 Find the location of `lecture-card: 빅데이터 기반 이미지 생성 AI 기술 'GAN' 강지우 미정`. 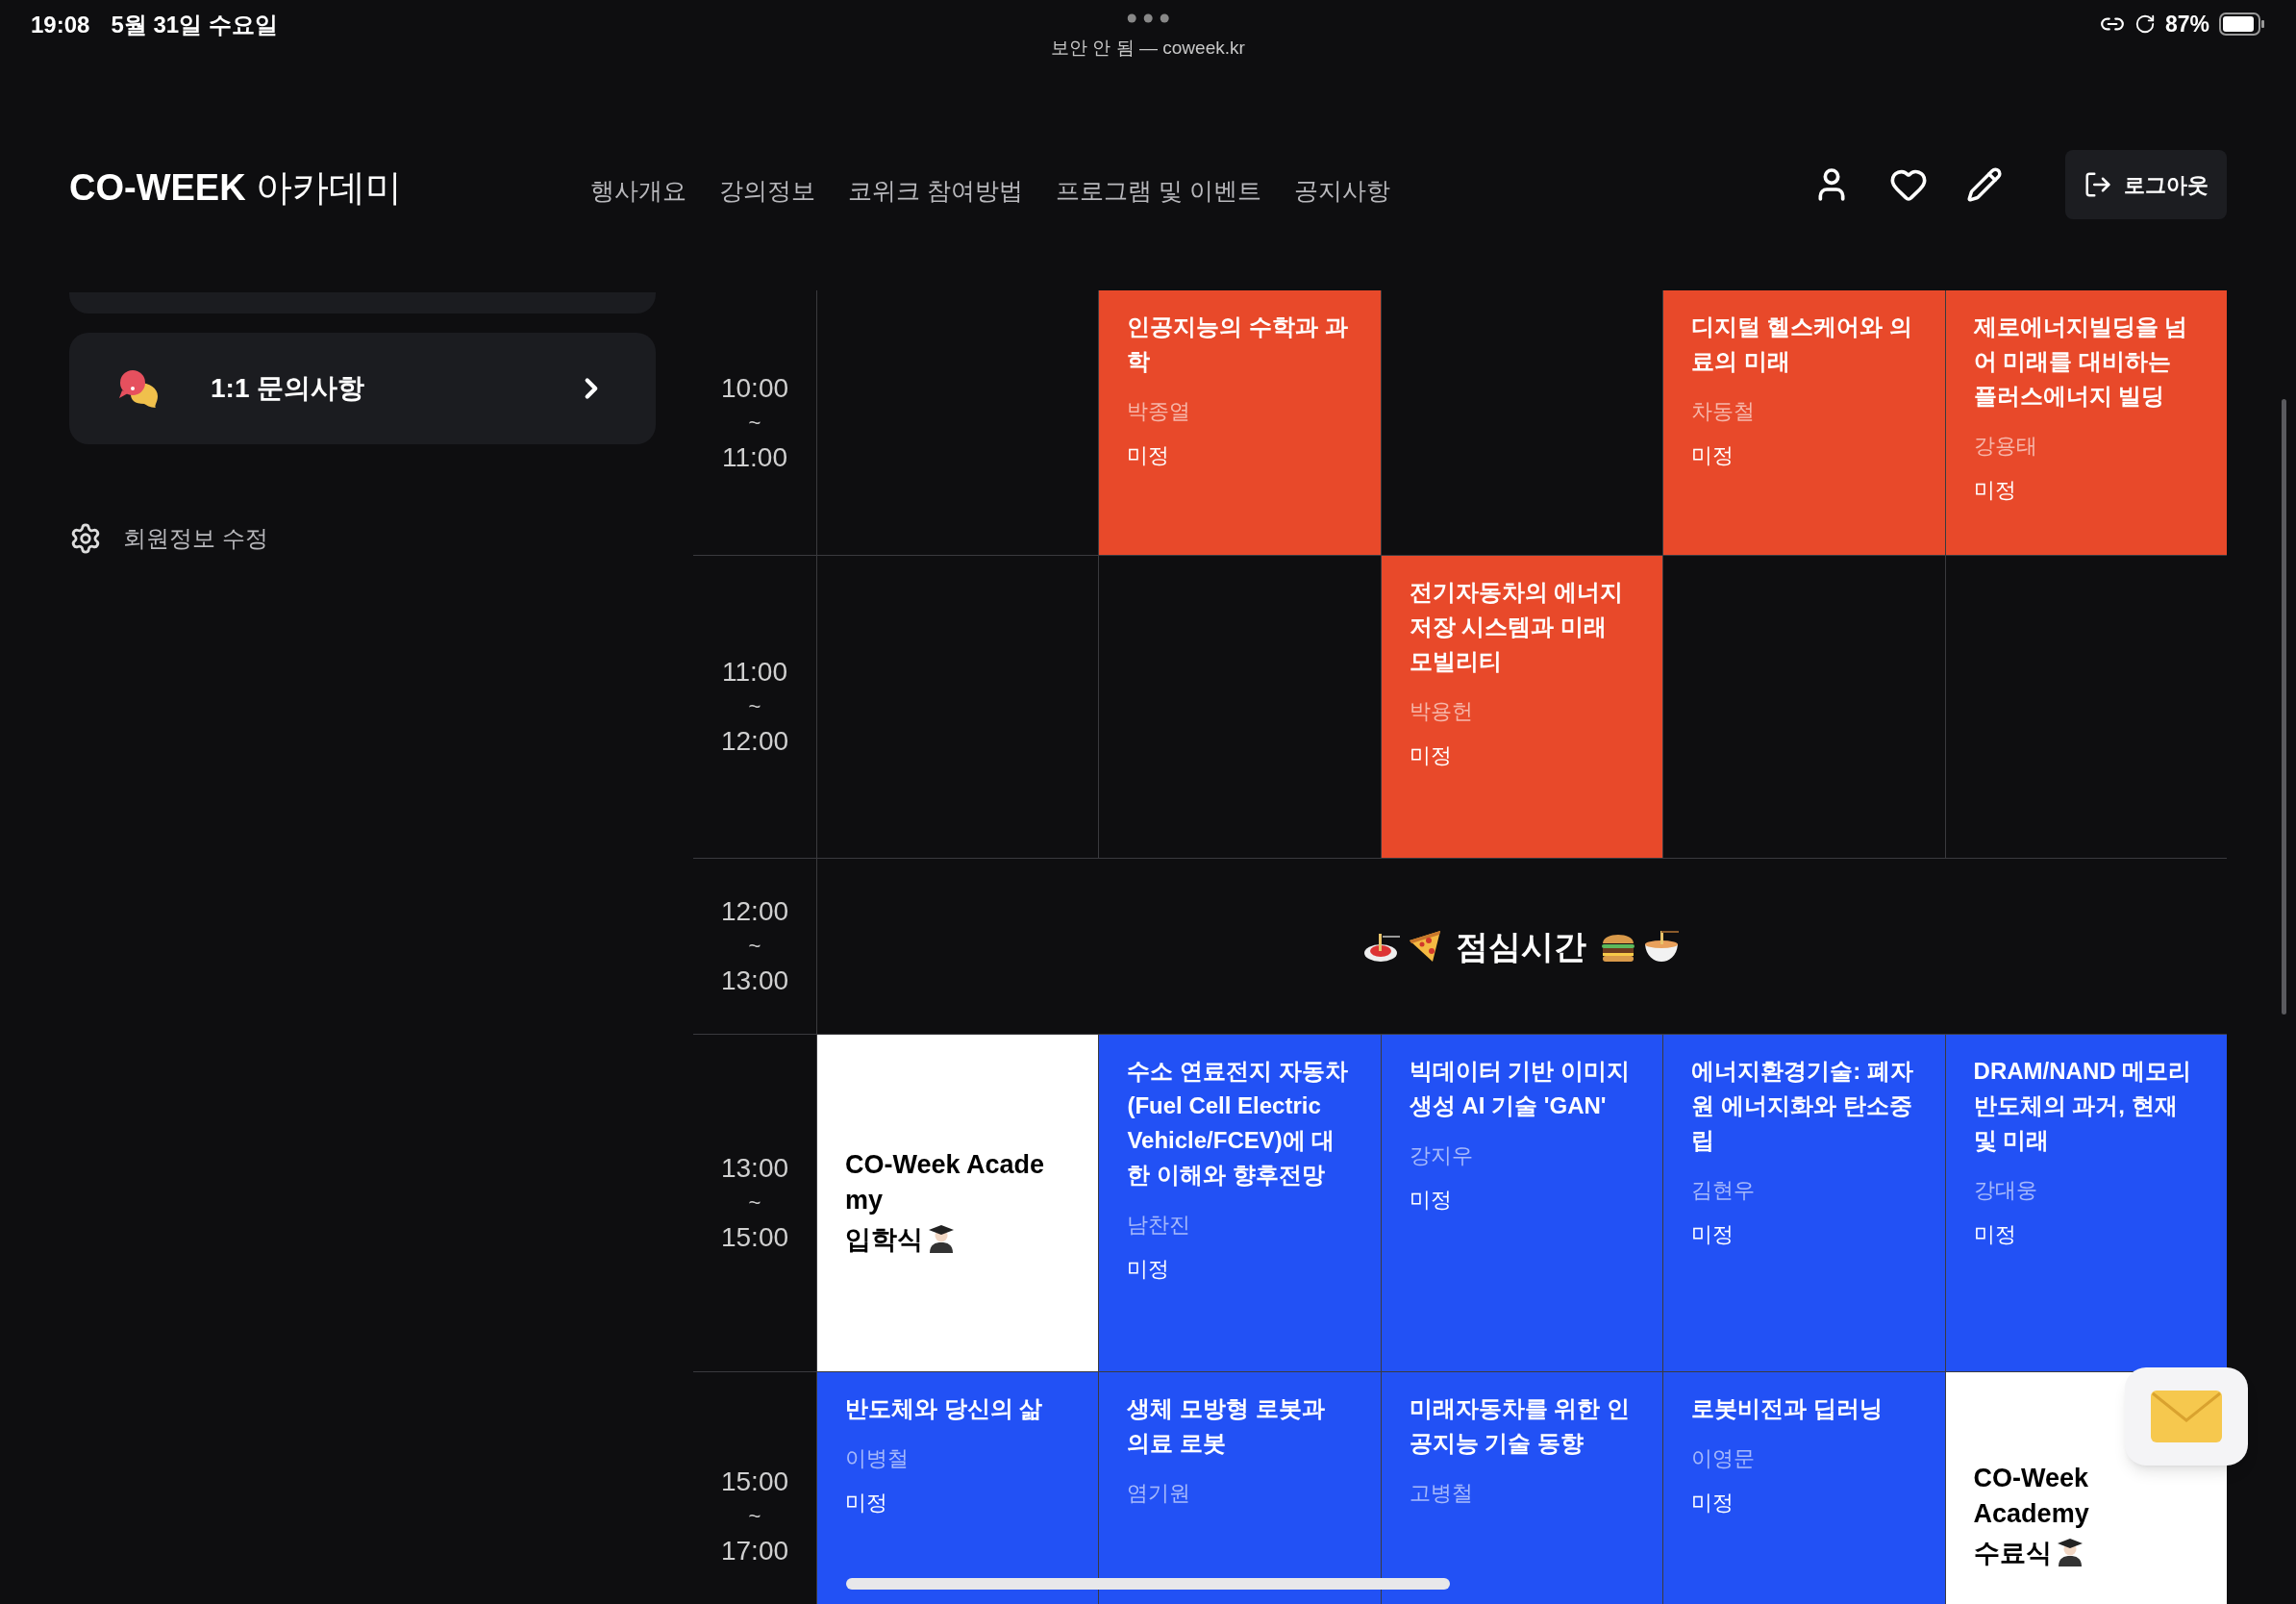

lecture-card: 빅데이터 기반 이미지 생성 AI 기술 'GAN' 강지우 미정 is located at coordinates (1521, 1203).